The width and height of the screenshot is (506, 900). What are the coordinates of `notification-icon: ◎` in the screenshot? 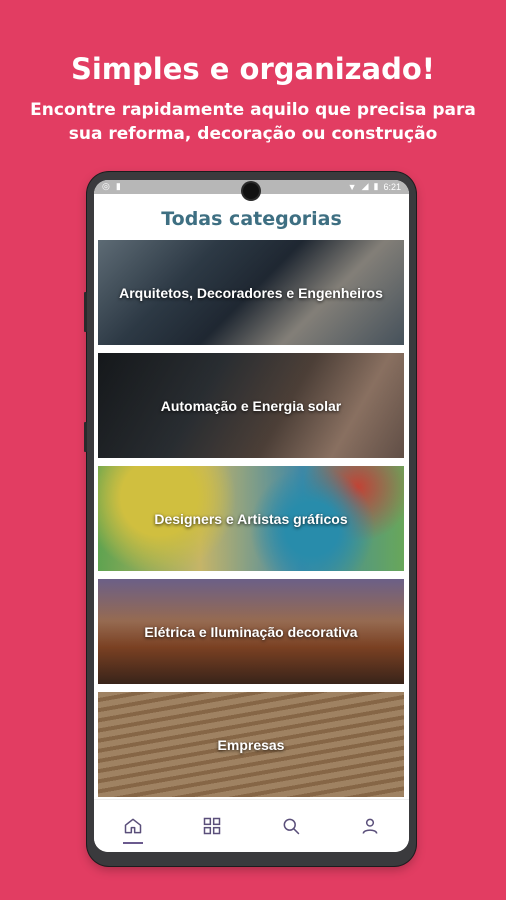 It's located at (106, 186).